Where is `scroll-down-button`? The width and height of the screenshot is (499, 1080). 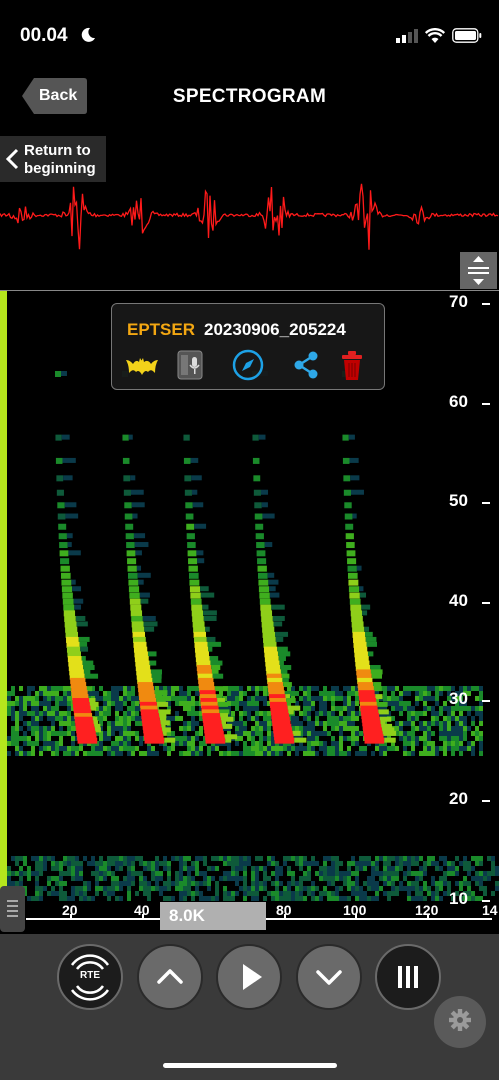
scroll-down-button is located at coordinates (329, 977).